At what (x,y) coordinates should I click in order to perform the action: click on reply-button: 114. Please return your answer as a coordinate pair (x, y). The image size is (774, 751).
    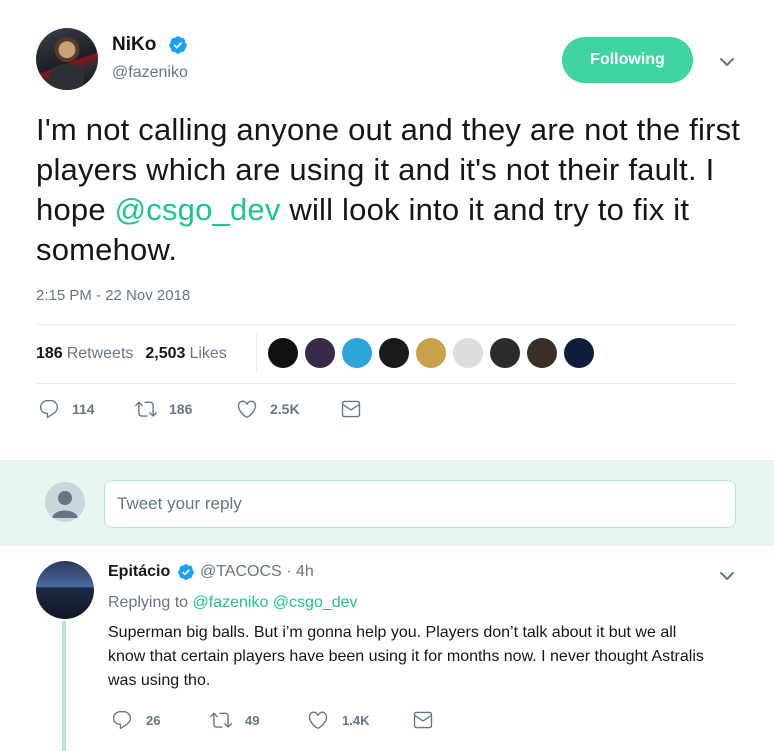
    Looking at the image, I should click on (86, 409).